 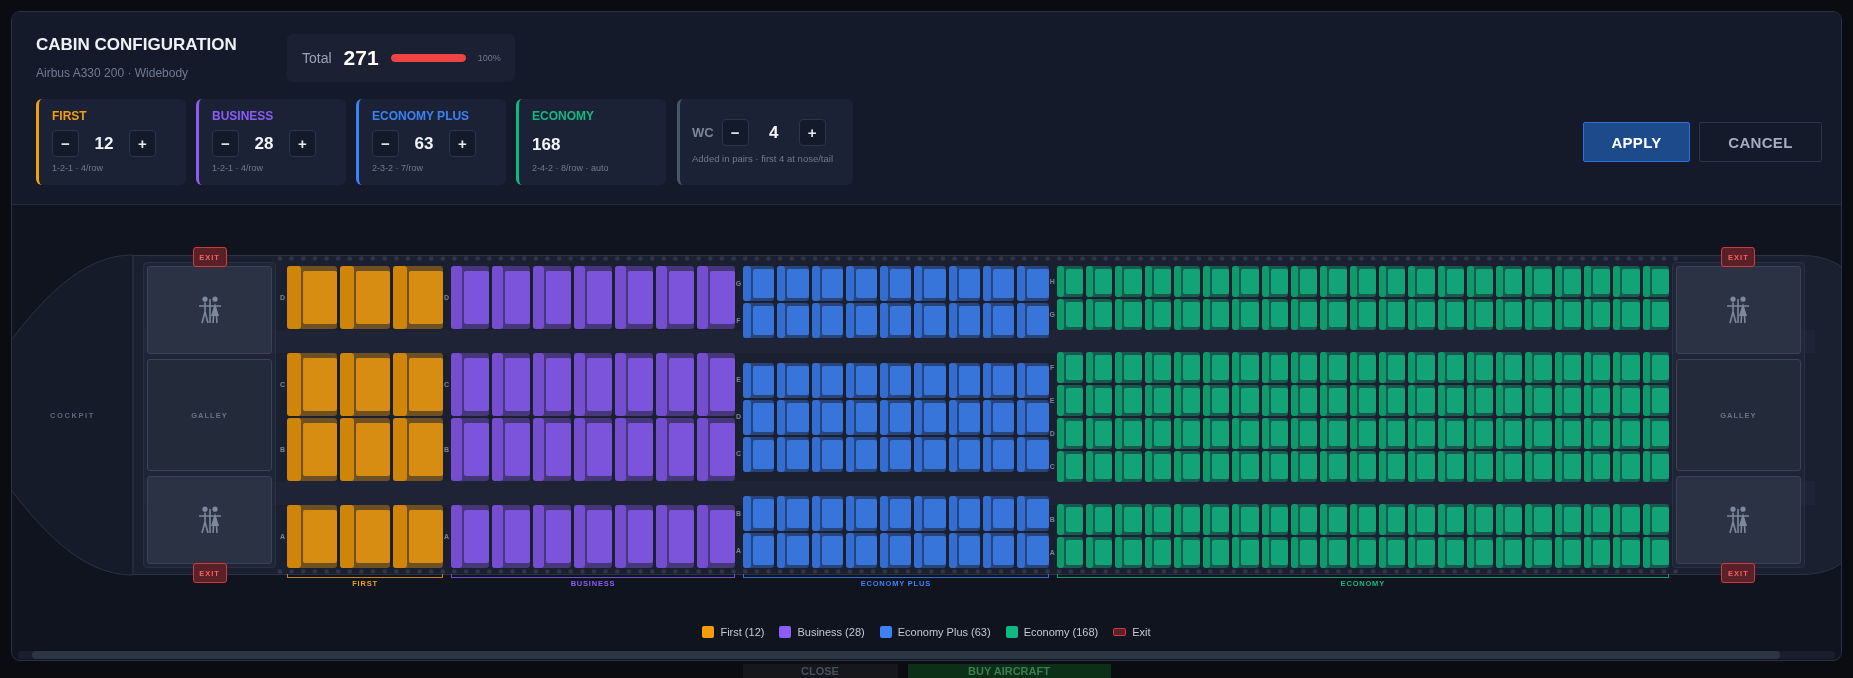 I want to click on apply-button: APPLY, so click(x=1636, y=142).